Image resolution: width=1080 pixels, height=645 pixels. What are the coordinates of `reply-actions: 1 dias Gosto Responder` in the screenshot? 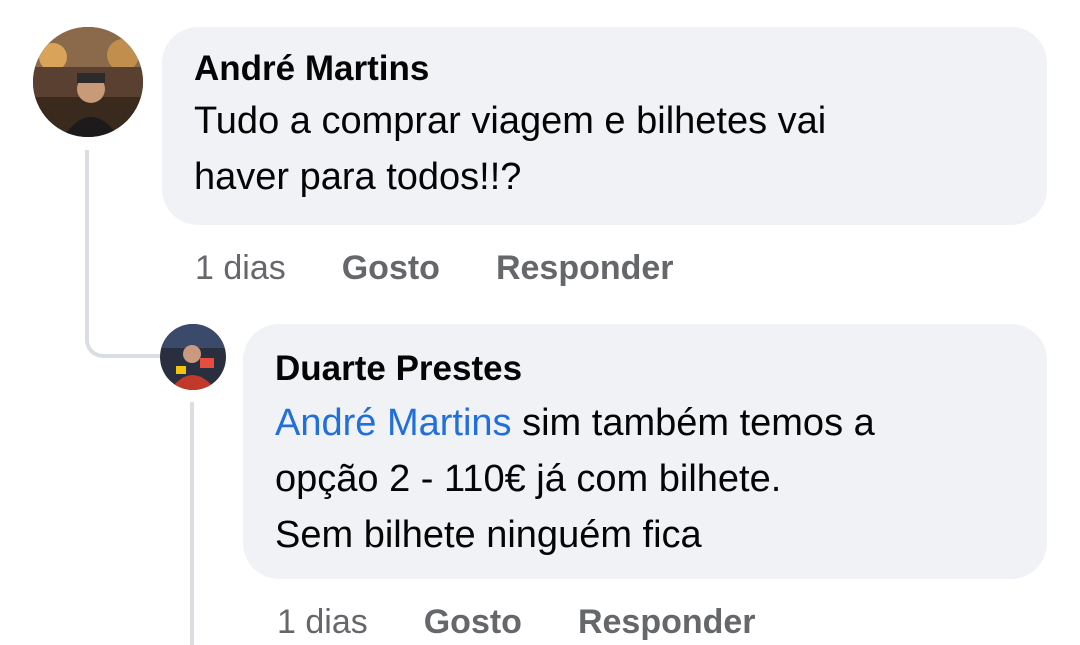 It's located at (544, 622).